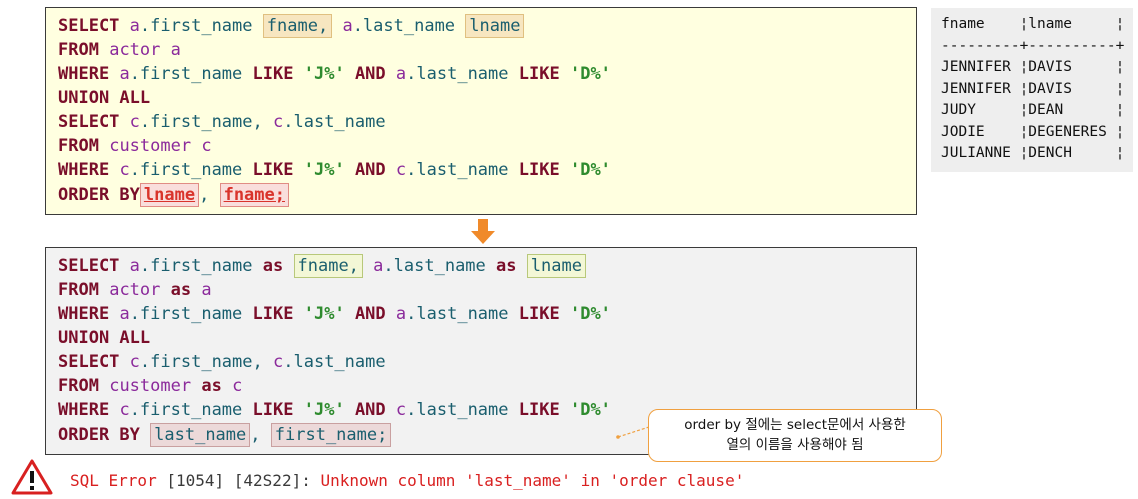 The height and width of the screenshot is (499, 1138). What do you see at coordinates (200, 435) in the screenshot?
I see `order-by-last-name: last_name` at bounding box center [200, 435].